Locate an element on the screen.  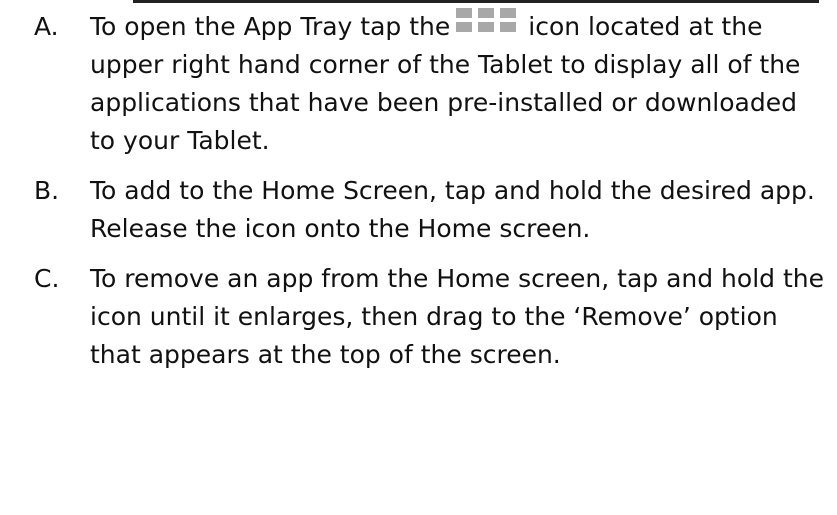
list-marker-c: C. is located at coordinates (47, 278).